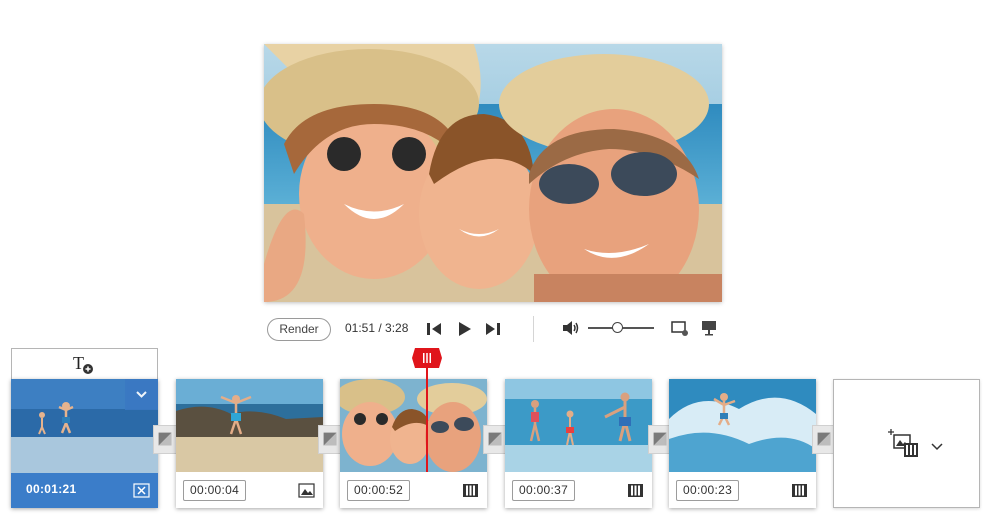  Describe the element at coordinates (434, 329) in the screenshot. I see `skip-back-icon` at that location.